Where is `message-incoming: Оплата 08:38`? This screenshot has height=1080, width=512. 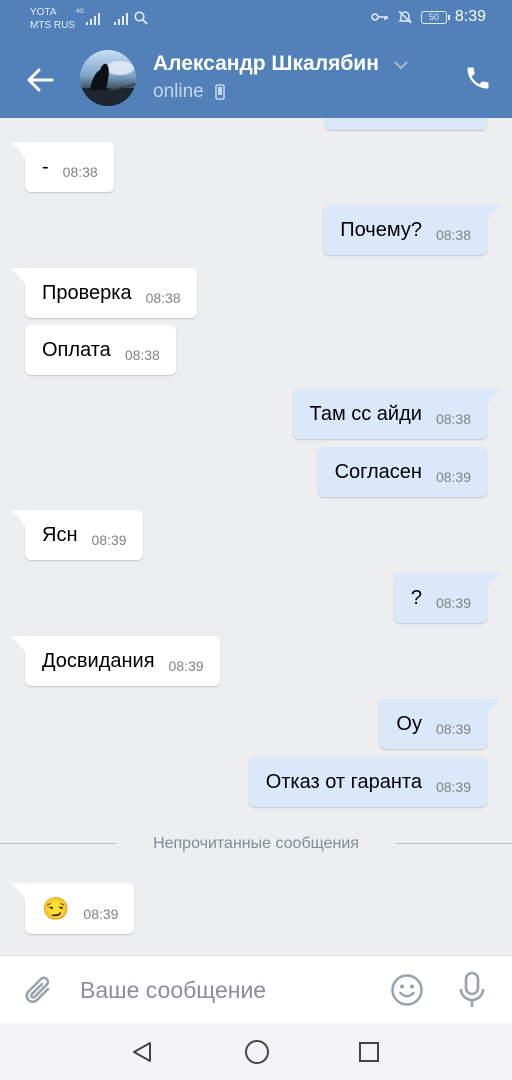 message-incoming: Оплата 08:38 is located at coordinates (100, 350).